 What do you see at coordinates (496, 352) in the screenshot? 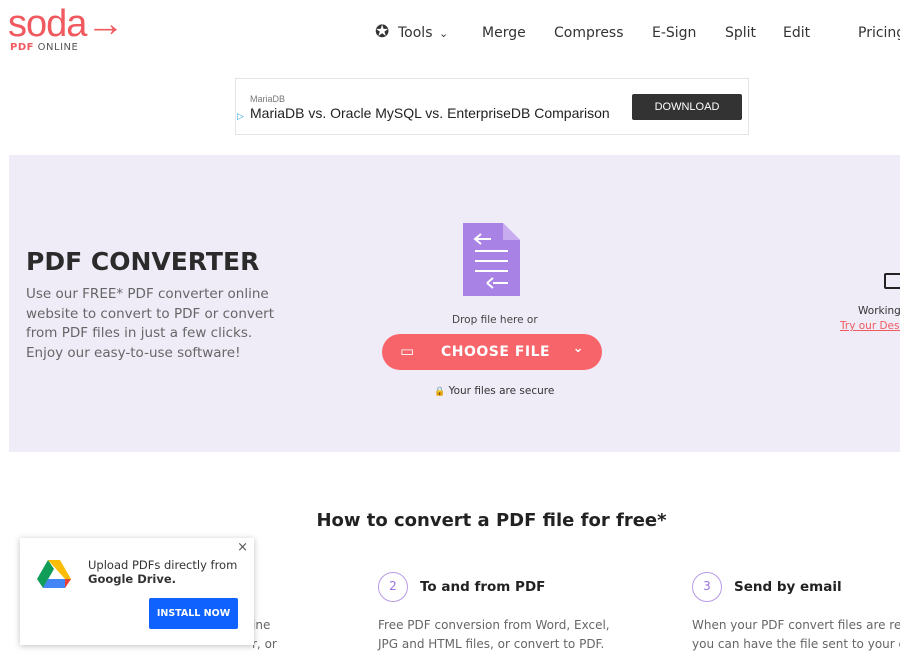
I see `choose-file-label: CHOOSE FILE` at bounding box center [496, 352].